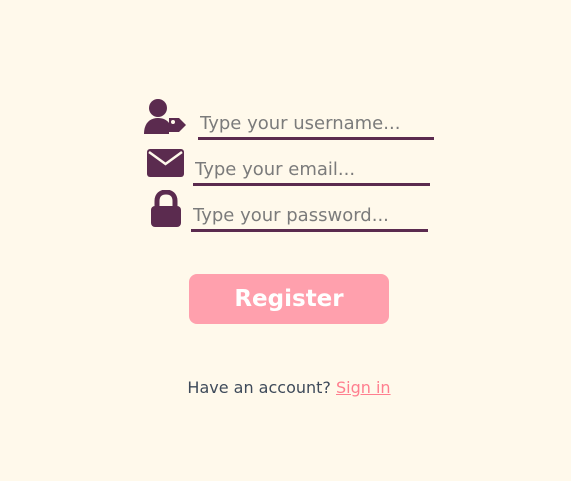 The width and height of the screenshot is (571, 481). I want to click on lock-icon, so click(166, 209).